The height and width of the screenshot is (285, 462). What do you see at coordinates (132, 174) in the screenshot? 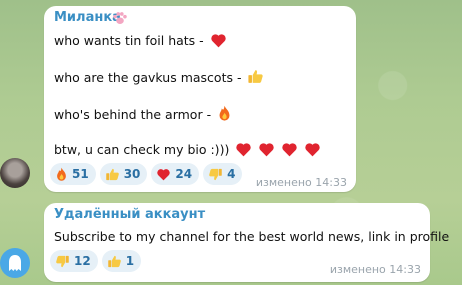
I see `reaction-count: 30` at bounding box center [132, 174].